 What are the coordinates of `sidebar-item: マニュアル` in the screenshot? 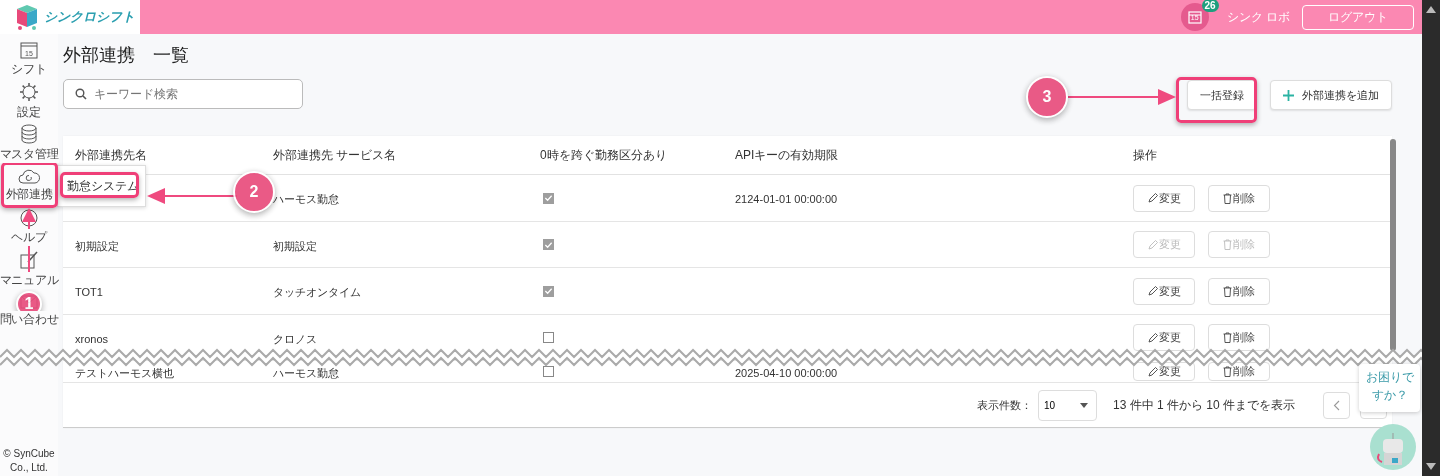 It's located at (29, 269).